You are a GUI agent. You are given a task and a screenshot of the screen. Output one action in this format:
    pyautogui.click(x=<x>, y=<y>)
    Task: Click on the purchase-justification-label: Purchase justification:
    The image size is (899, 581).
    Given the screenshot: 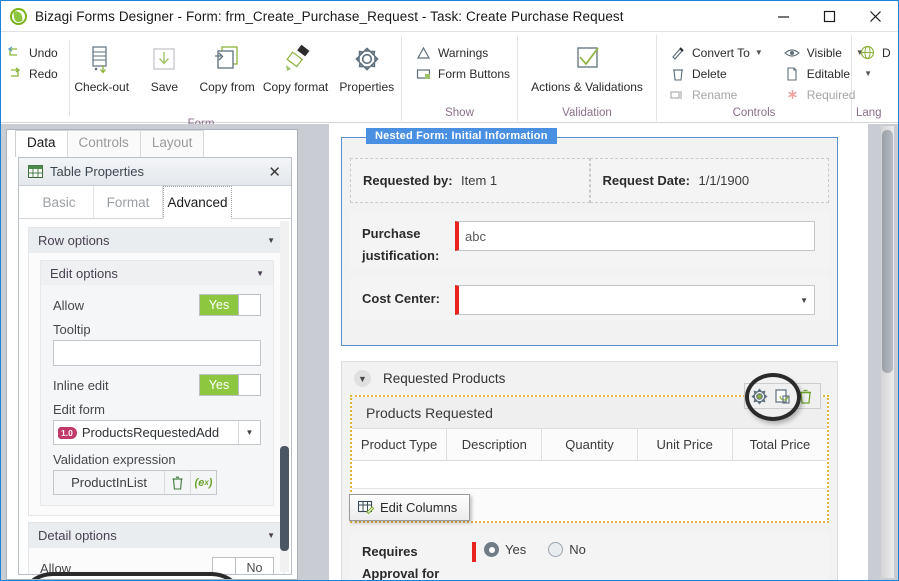 What is the action you would take?
    pyautogui.click(x=402, y=240)
    